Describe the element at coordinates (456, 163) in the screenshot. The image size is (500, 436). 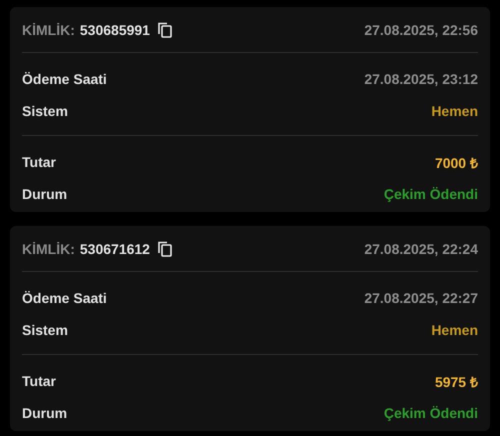
I see `field-value: 7000 ₺` at that location.